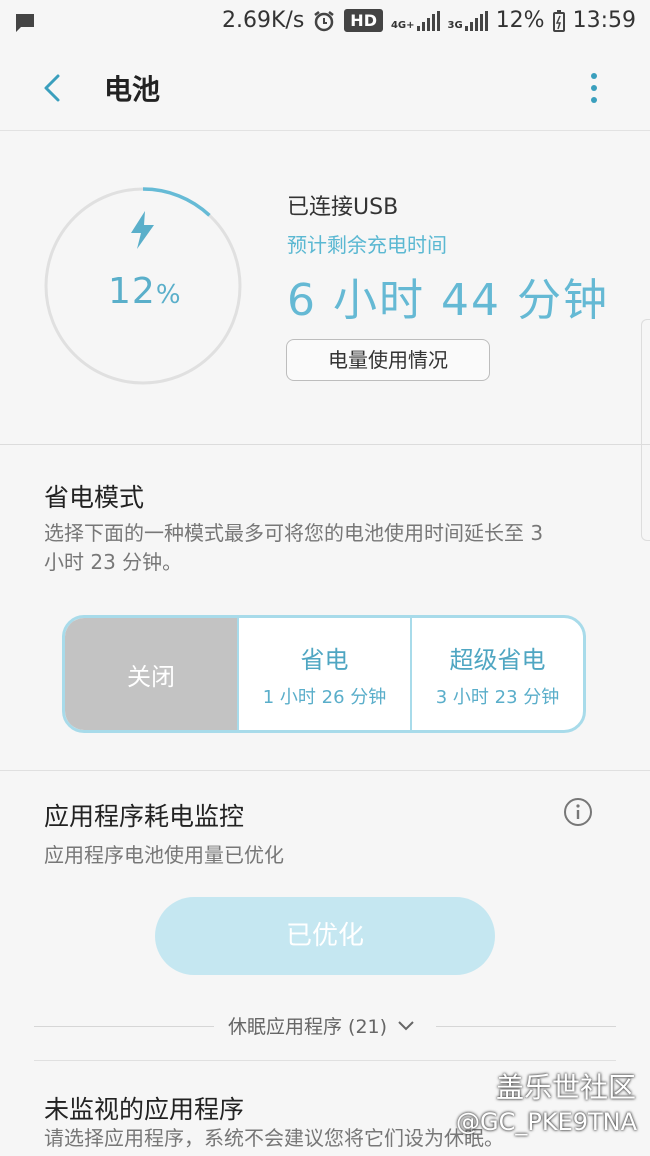 The width and height of the screenshot is (650, 1156). I want to click on charge-estimate-time: 6 小时 44 分钟, so click(448, 300).